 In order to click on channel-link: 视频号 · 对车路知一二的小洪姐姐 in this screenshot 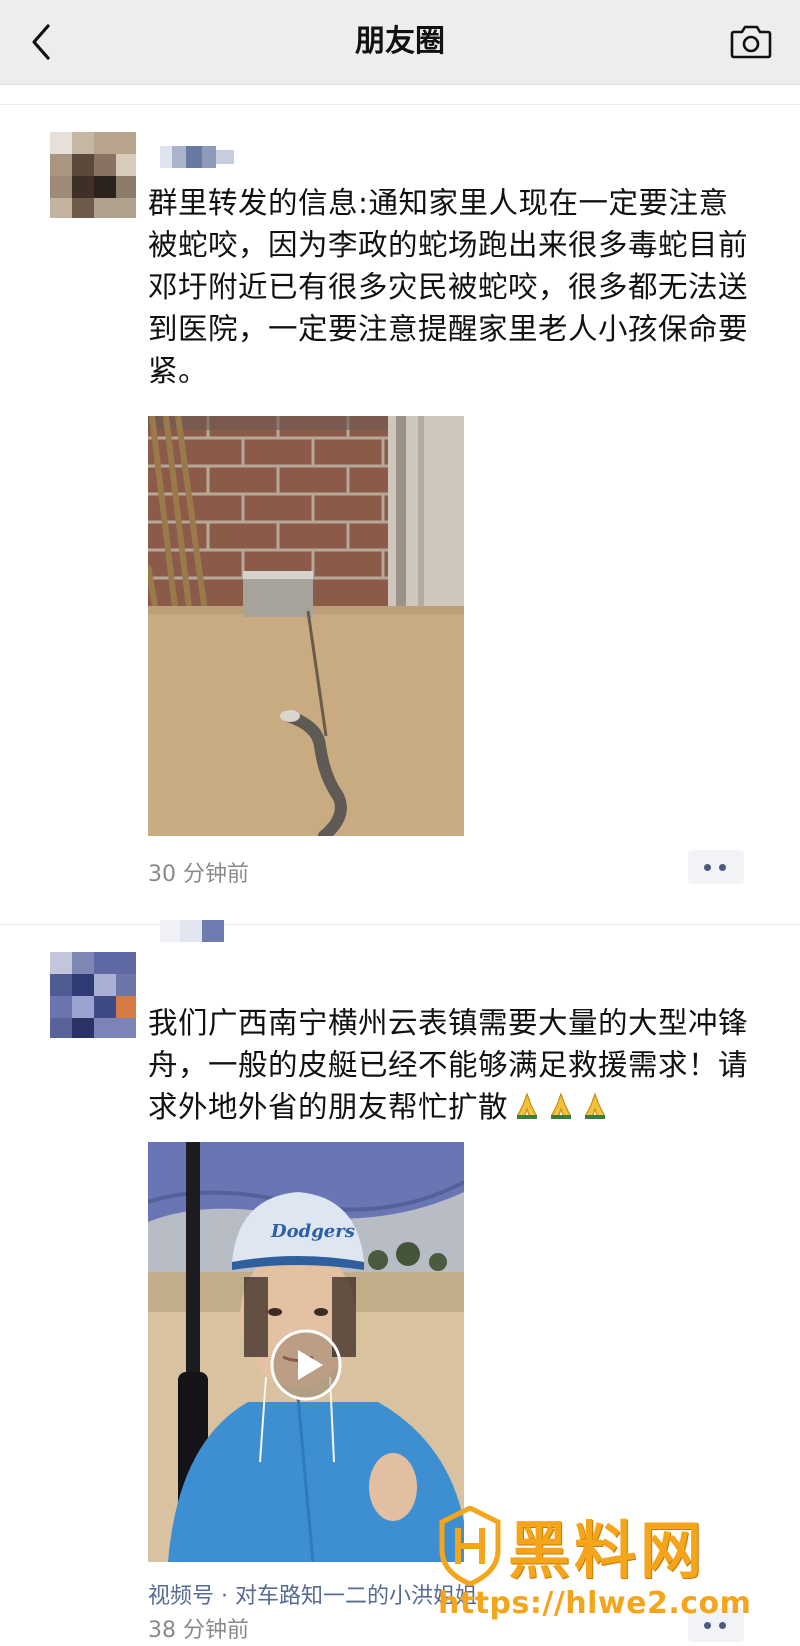, I will do `click(312, 1594)`.